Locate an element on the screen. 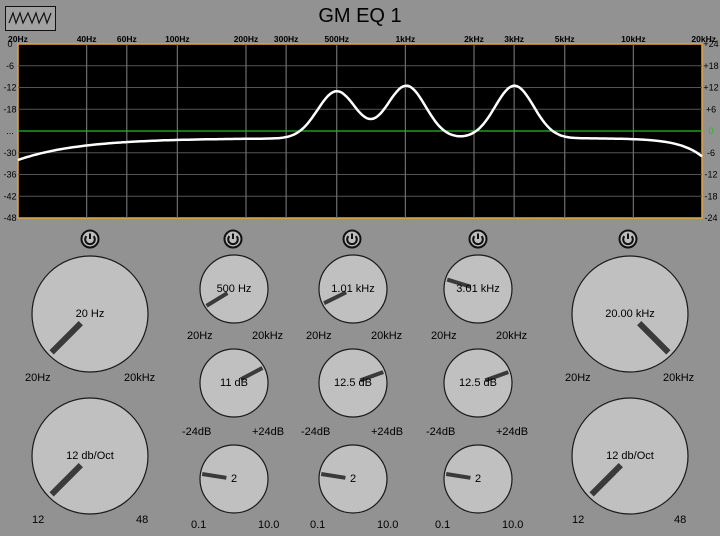 The width and height of the screenshot is (720, 536). peak2-freq-value: 1.01 kHz is located at coordinates (353, 289).